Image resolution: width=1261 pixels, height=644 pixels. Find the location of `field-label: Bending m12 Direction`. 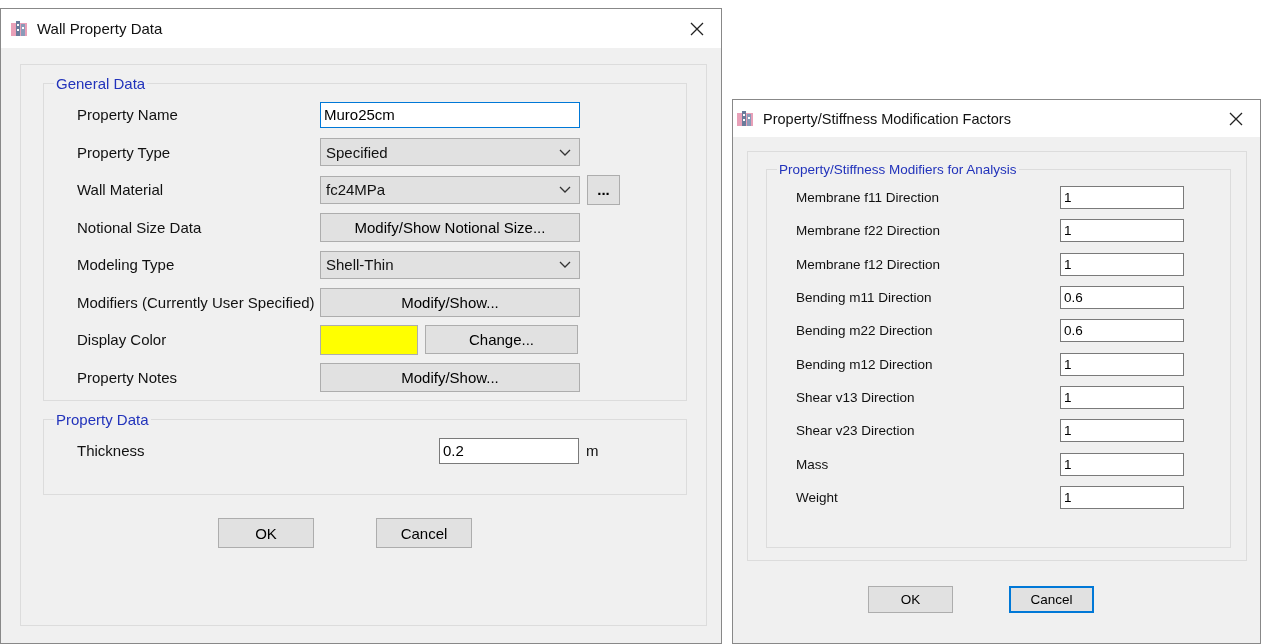

field-label: Bending m12 Direction is located at coordinates (864, 364).